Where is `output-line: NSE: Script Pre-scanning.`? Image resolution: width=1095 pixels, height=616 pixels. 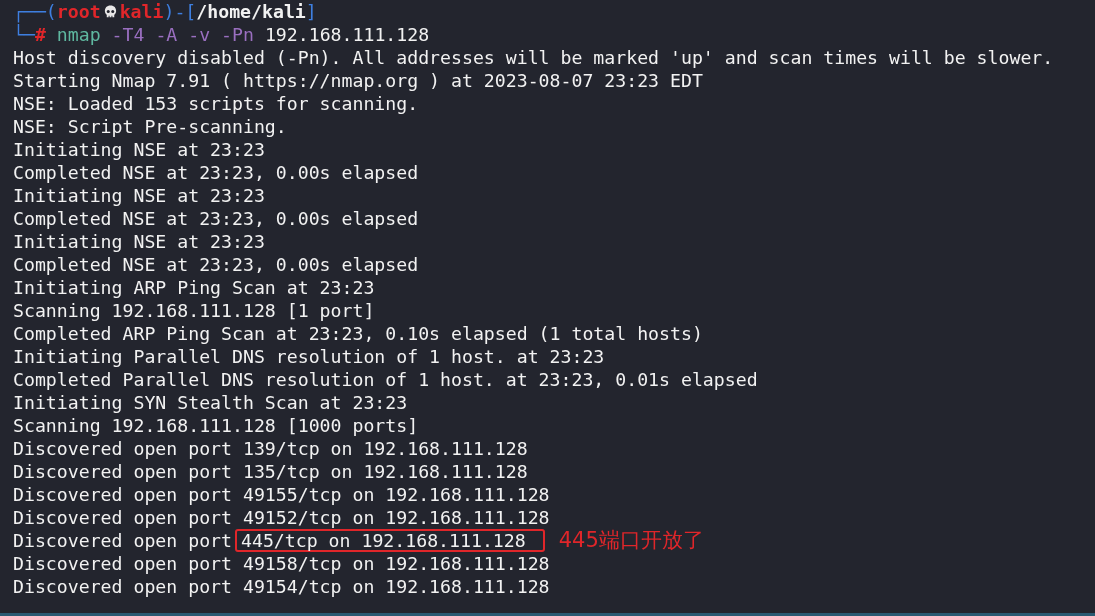 output-line: NSE: Script Pre-scanning. is located at coordinates (150, 126).